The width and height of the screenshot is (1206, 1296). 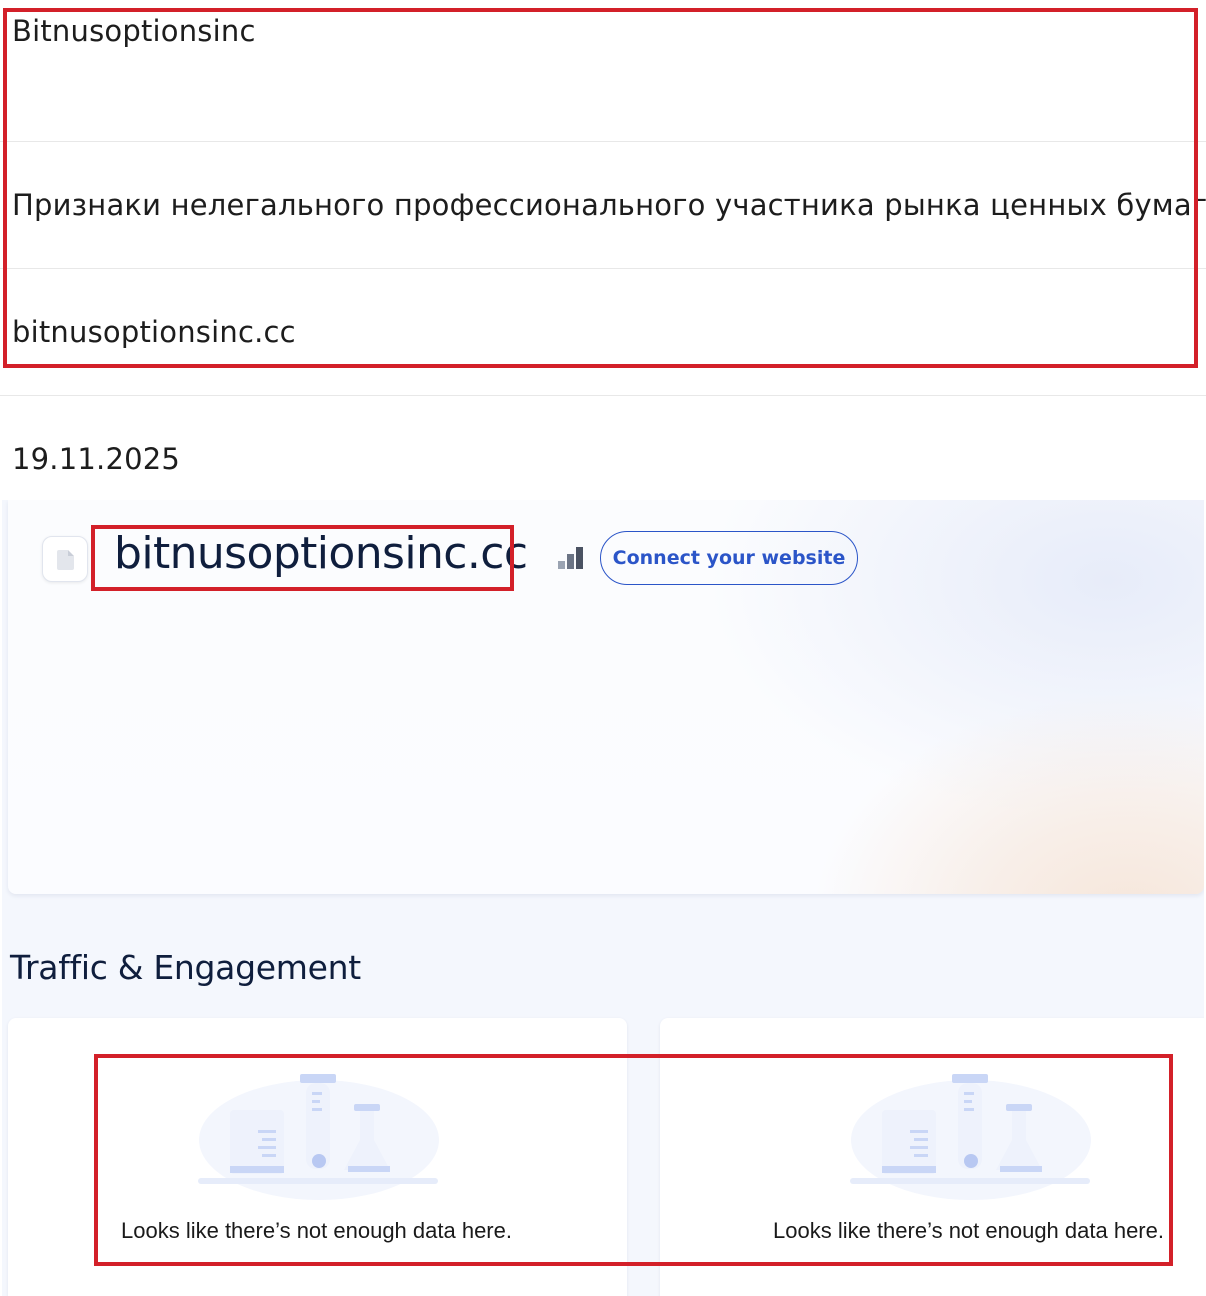 I want to click on site-domain-title: bitnusoptionsinc.cc, so click(x=321, y=553).